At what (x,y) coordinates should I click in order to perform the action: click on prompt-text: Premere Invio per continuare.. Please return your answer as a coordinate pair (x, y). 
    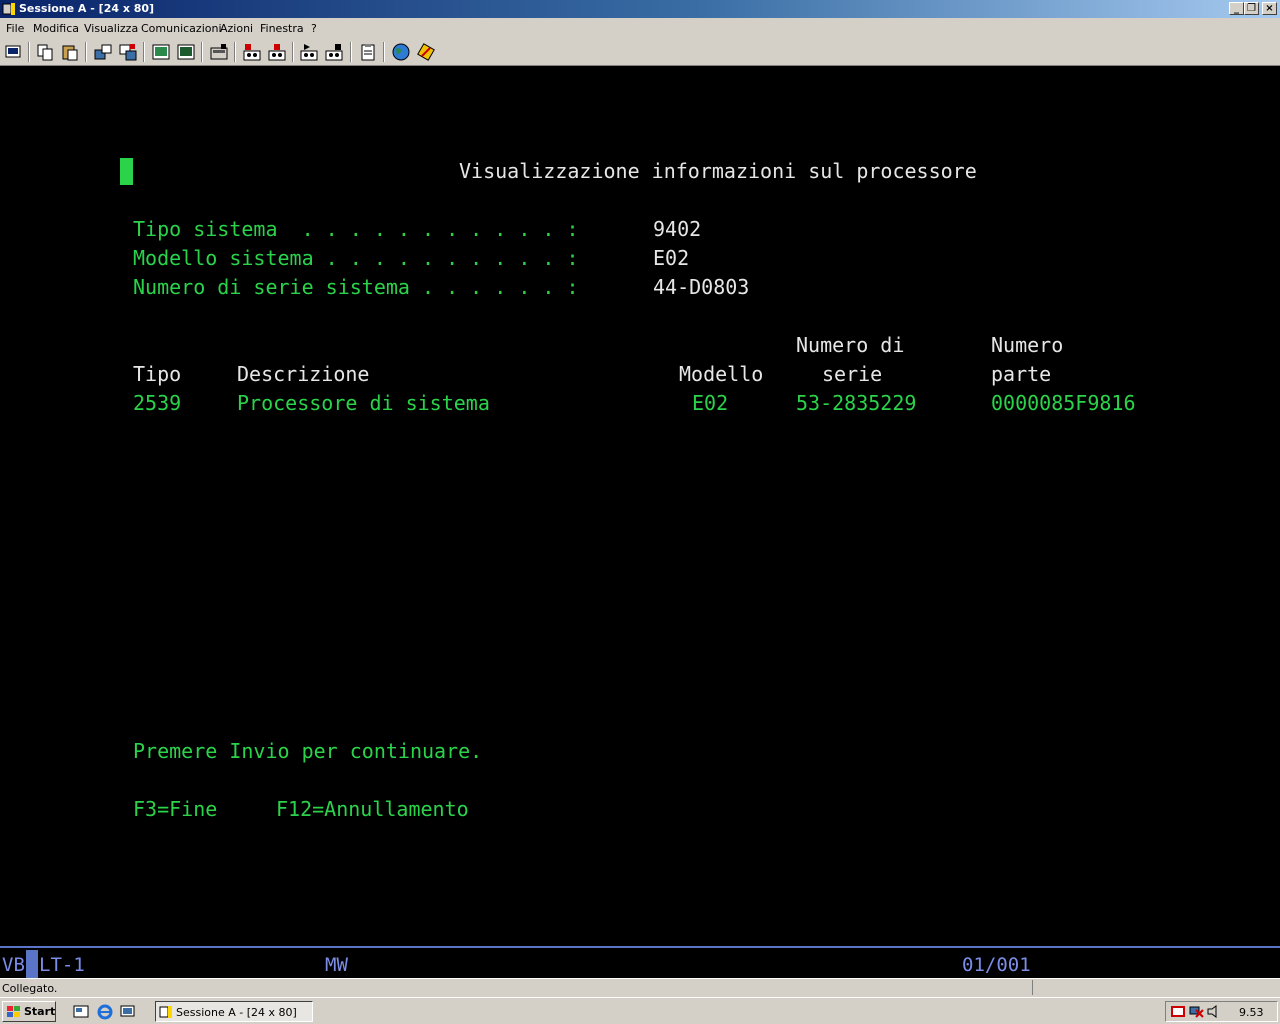
    Looking at the image, I should click on (308, 751).